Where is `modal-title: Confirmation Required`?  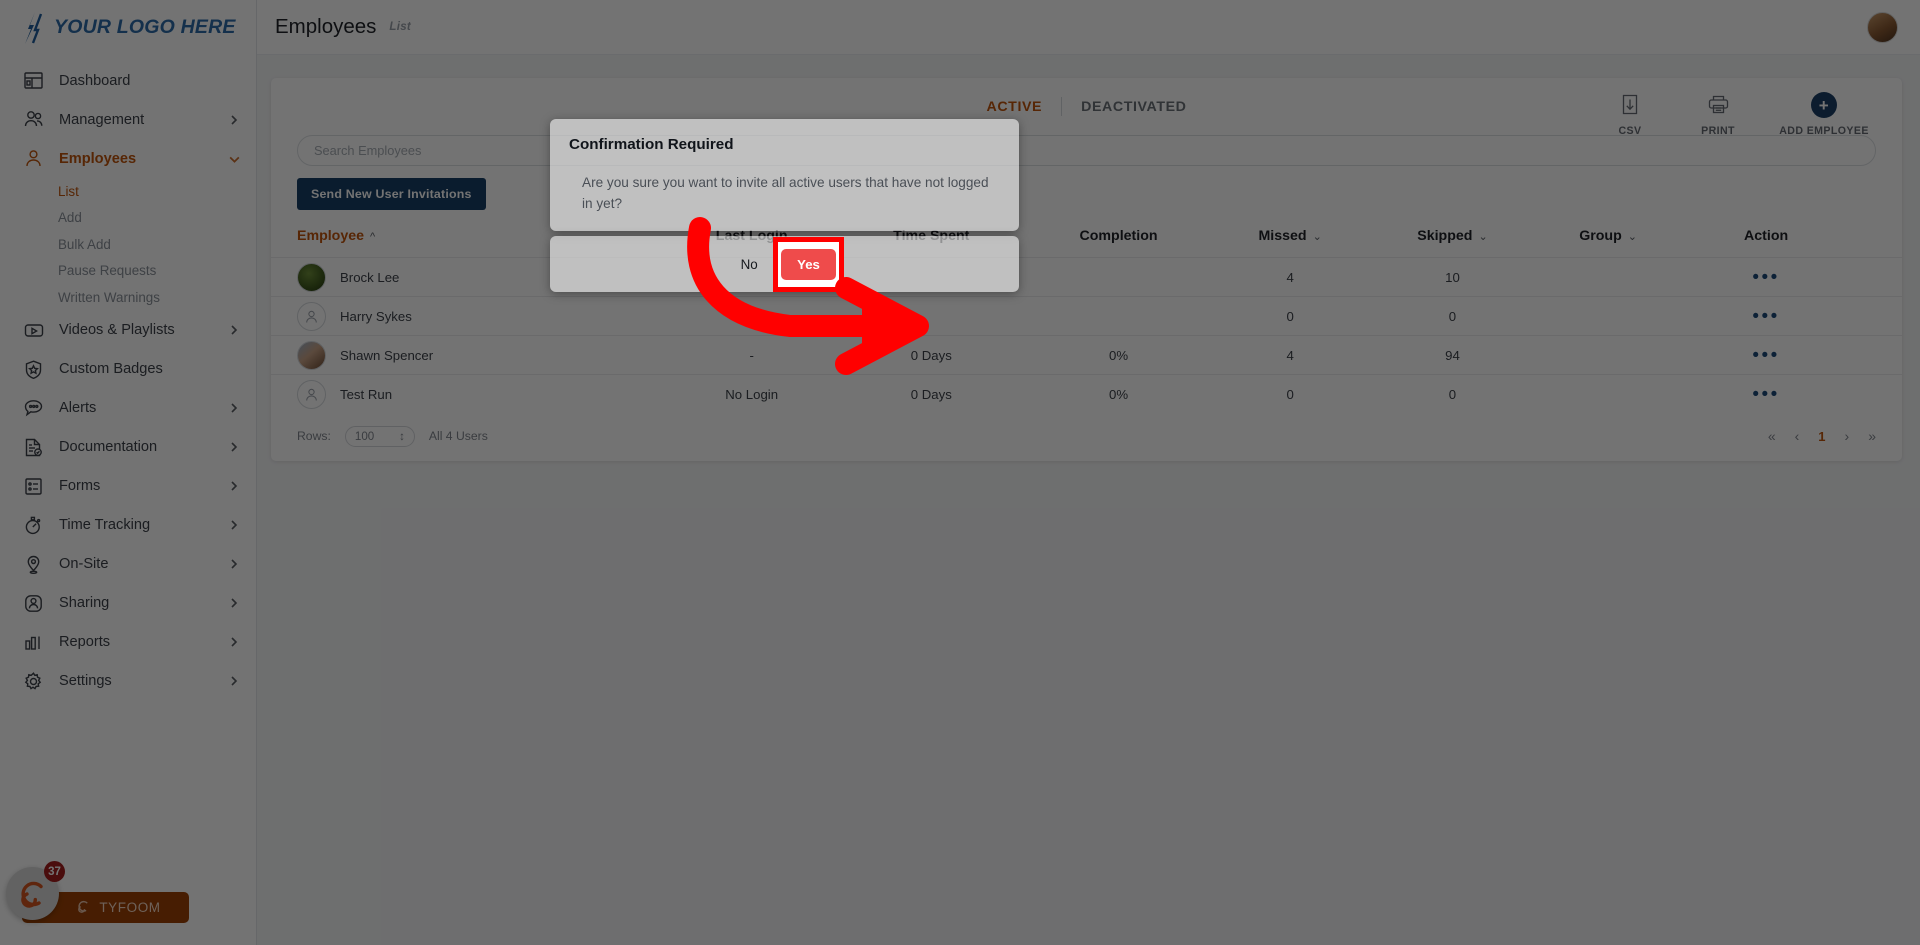 modal-title: Confirmation Required is located at coordinates (651, 144).